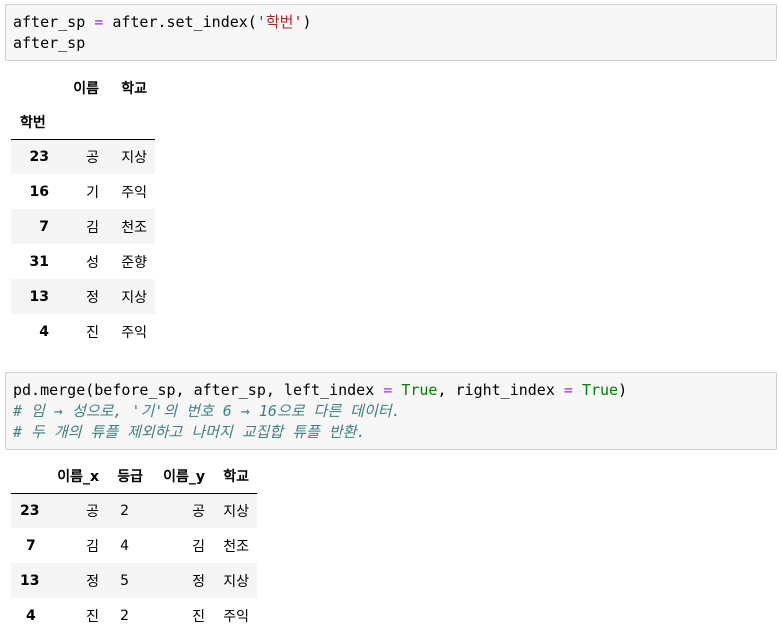 This screenshot has width=781, height=633. I want to click on table-row: 4 진 2 진 주익, so click(137, 616).